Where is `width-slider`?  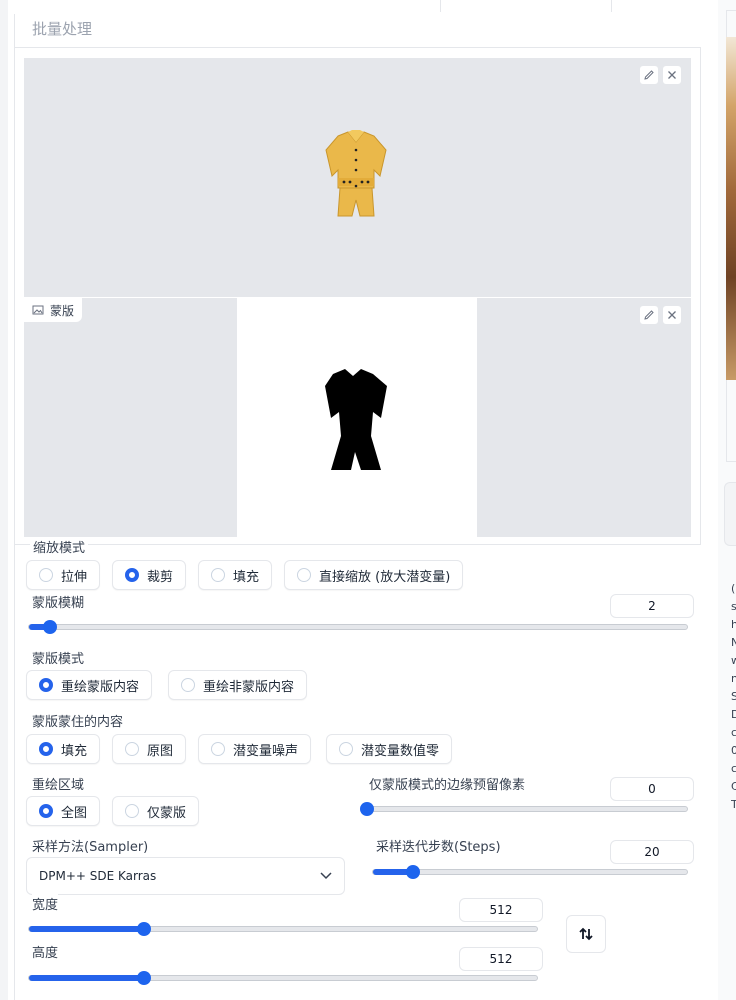 width-slider is located at coordinates (283, 929).